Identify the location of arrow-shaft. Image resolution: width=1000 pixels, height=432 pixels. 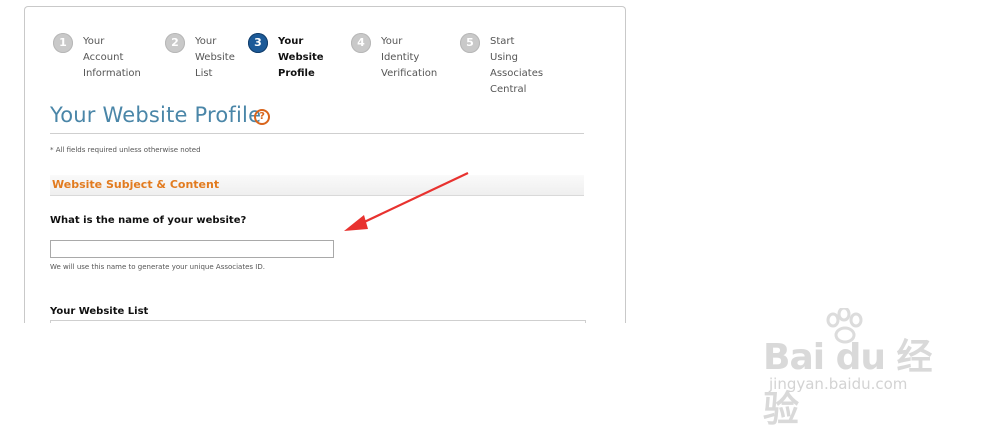
(414, 198).